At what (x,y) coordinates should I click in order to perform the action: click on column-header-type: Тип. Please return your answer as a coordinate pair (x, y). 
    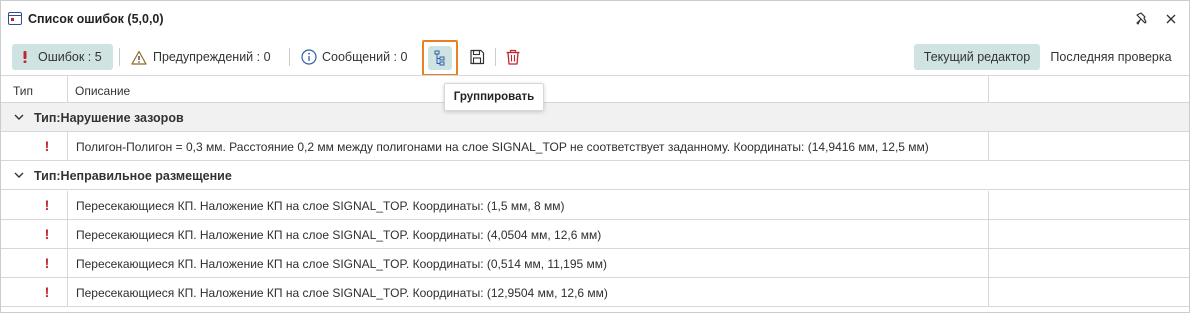
    Looking at the image, I should click on (23, 91).